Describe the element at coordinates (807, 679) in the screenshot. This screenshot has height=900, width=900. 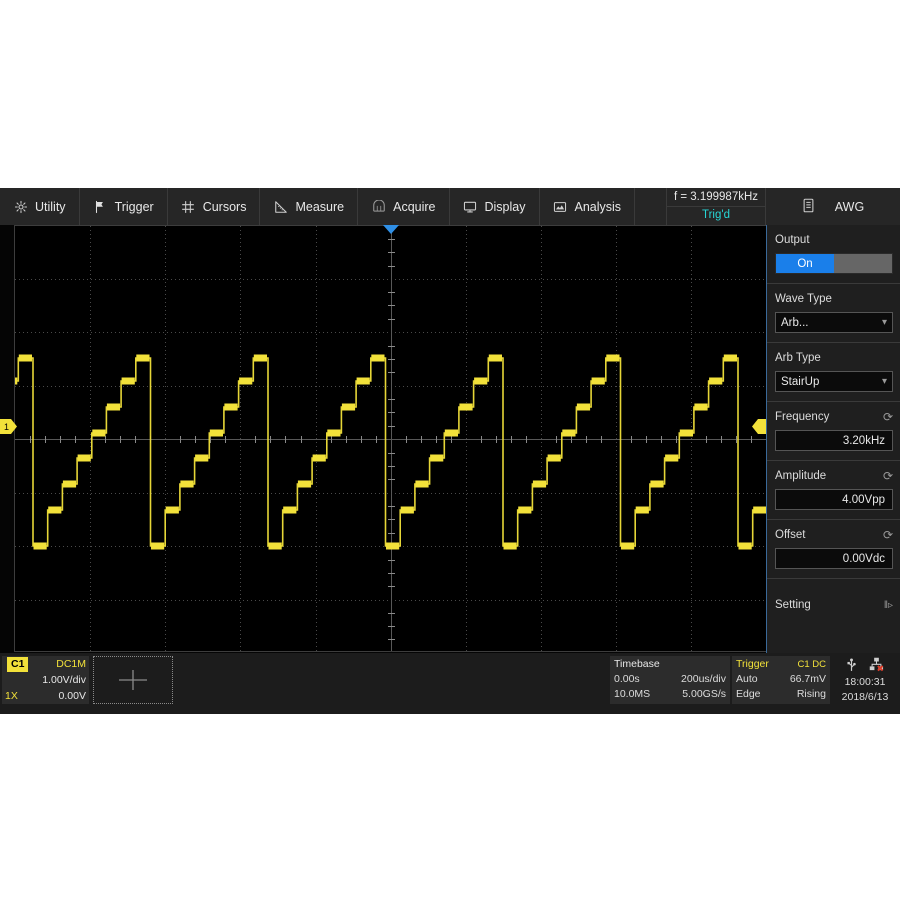
I see `trigger-level: 66.7mV` at that location.